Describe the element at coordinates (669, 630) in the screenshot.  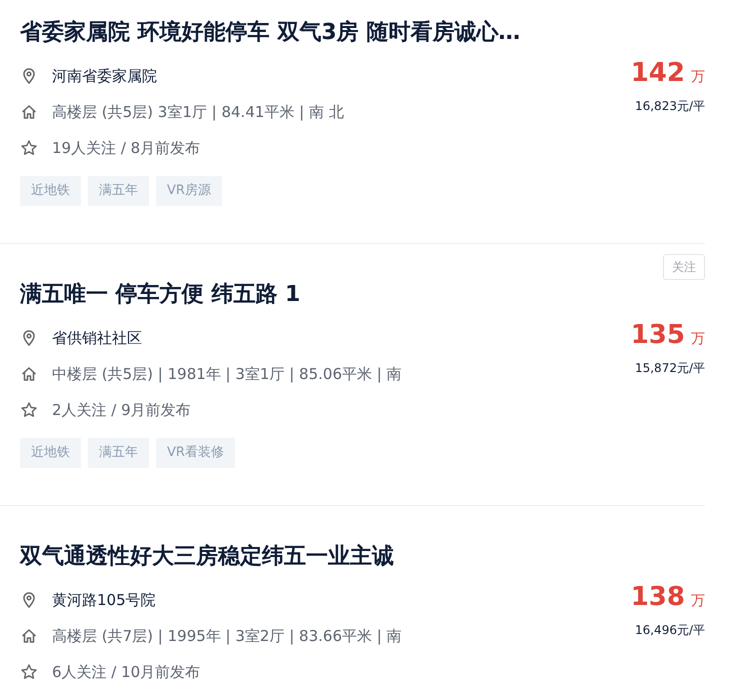
I see `unit-price: 16,496元/平` at that location.